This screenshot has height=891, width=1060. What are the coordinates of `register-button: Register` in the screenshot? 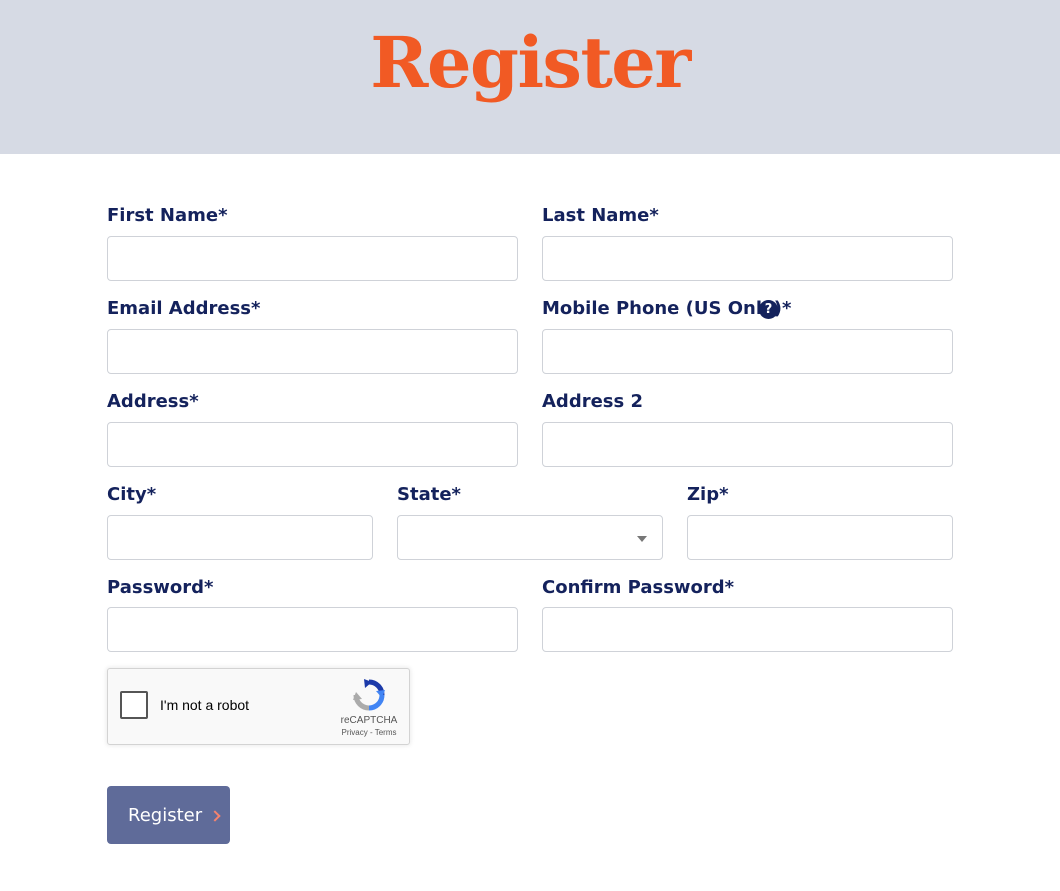 It's located at (168, 815).